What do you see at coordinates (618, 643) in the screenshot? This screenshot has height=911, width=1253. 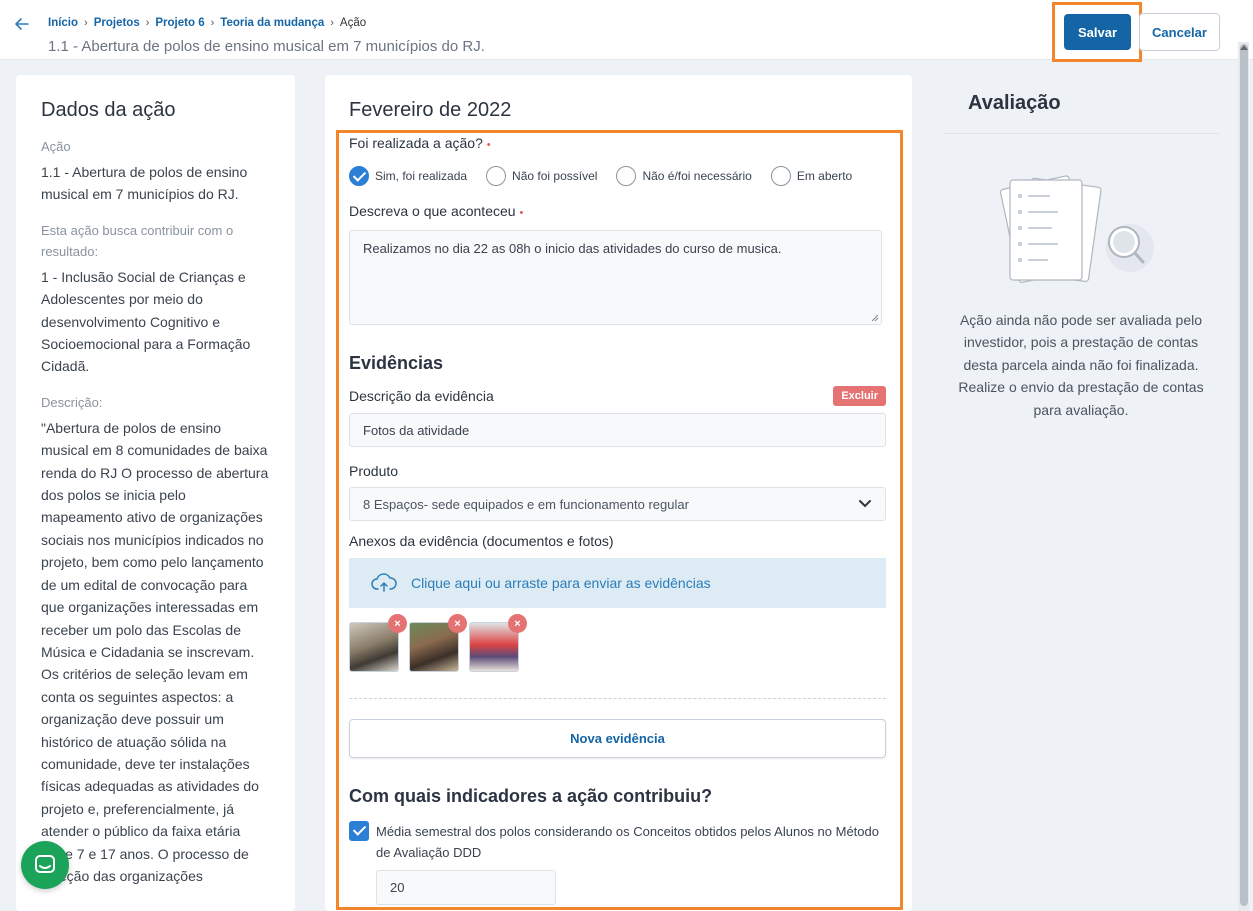 I see `attachment-thumbnails: × × ×` at bounding box center [618, 643].